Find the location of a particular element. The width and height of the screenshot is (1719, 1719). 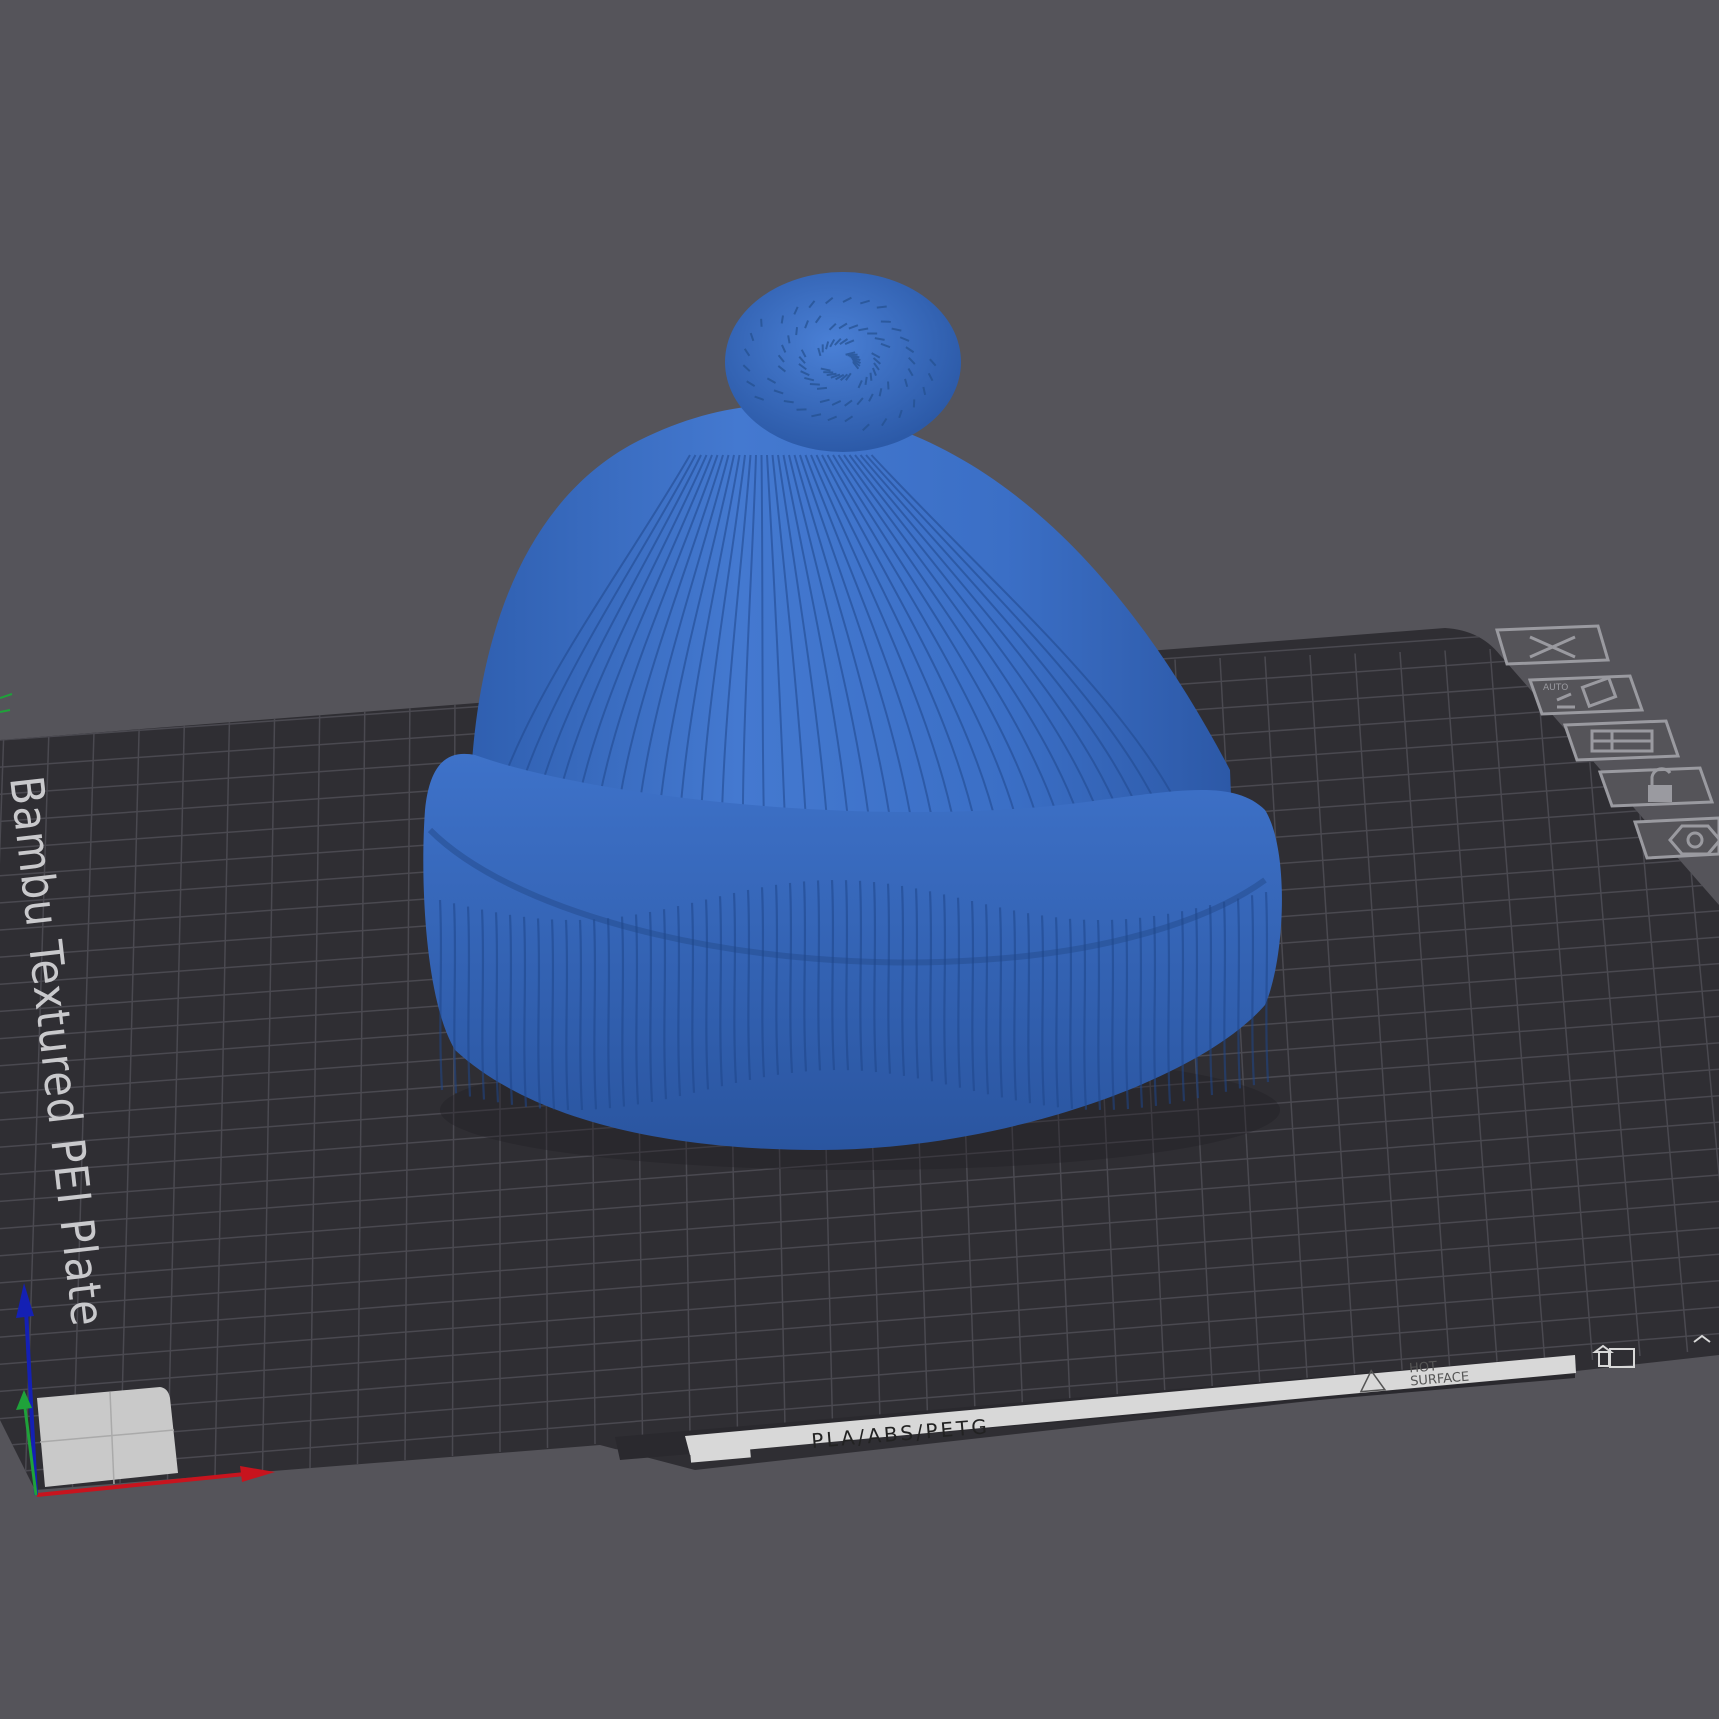

orient-layout-icon is located at coordinates (1621, 740).